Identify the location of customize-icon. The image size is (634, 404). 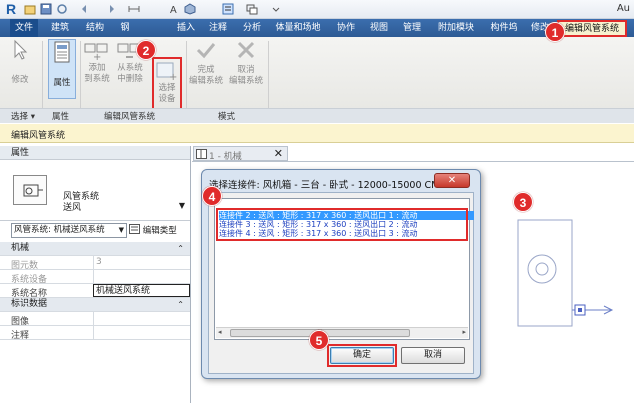
(276, 9).